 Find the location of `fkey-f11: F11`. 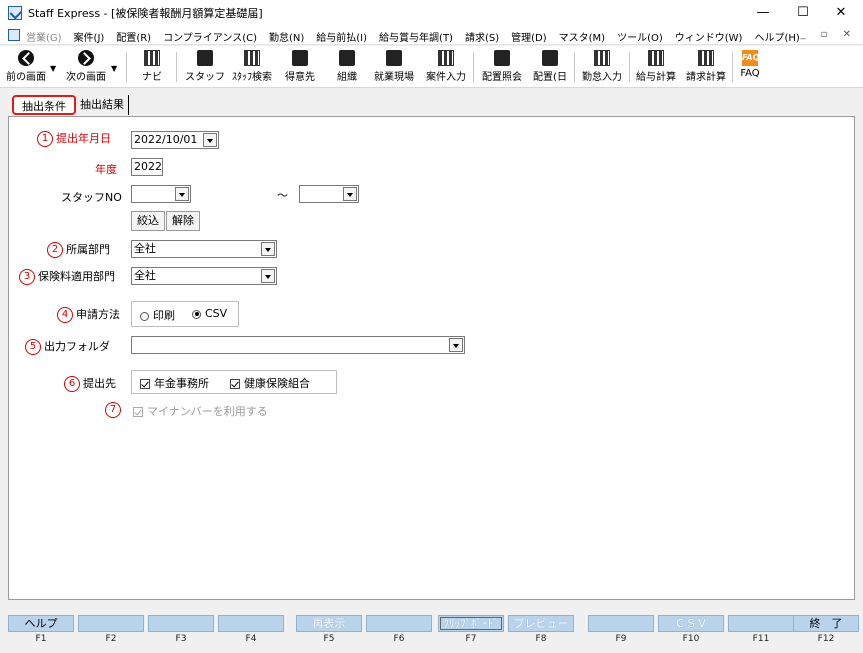

fkey-f11: F11 is located at coordinates (761, 632).